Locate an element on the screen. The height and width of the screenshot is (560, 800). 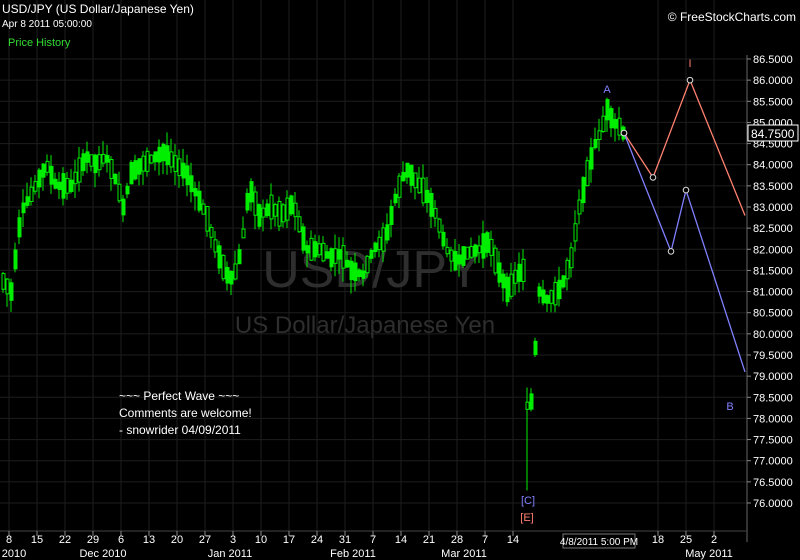
time-month-label: Dec 2010 is located at coordinates (102, 554).